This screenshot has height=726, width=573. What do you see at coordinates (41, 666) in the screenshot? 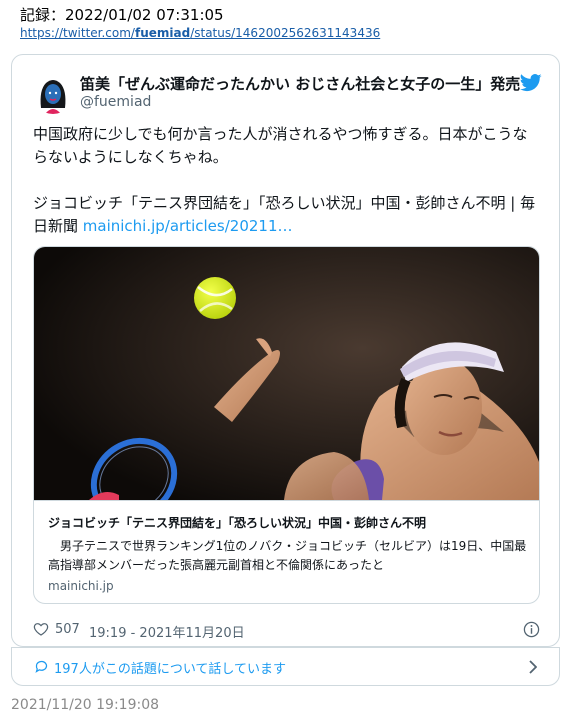
I see `comment-icon` at bounding box center [41, 666].